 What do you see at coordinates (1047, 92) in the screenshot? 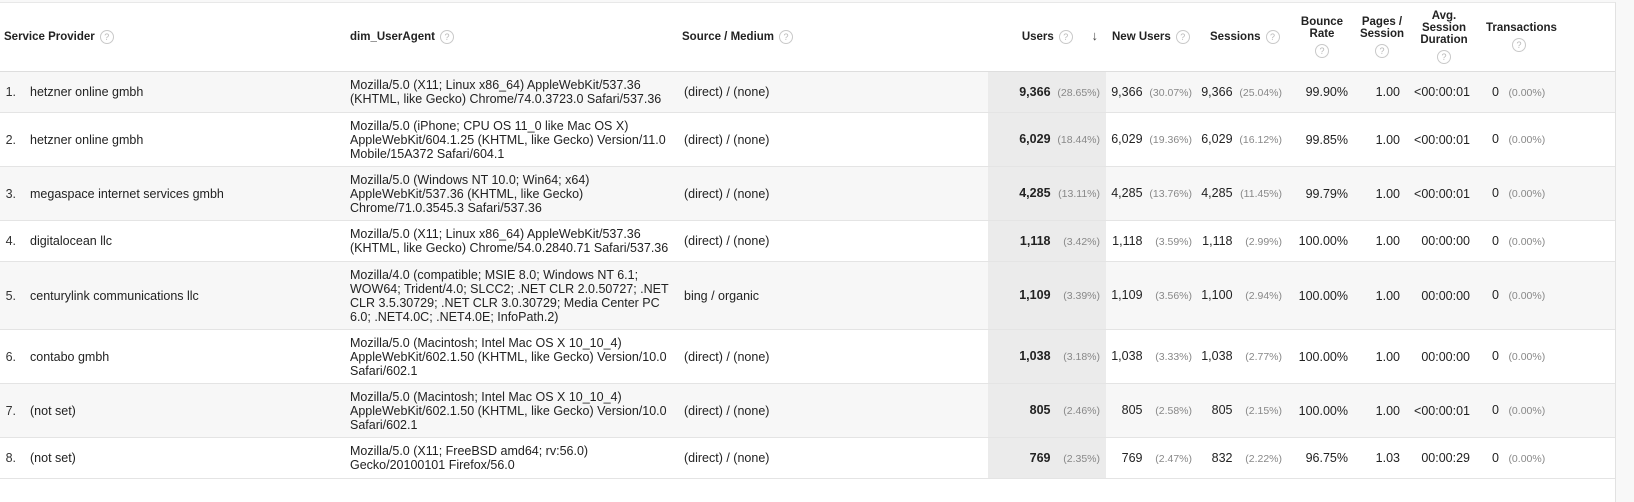
I see `users-cell: 9,366 (28.65%)` at bounding box center [1047, 92].